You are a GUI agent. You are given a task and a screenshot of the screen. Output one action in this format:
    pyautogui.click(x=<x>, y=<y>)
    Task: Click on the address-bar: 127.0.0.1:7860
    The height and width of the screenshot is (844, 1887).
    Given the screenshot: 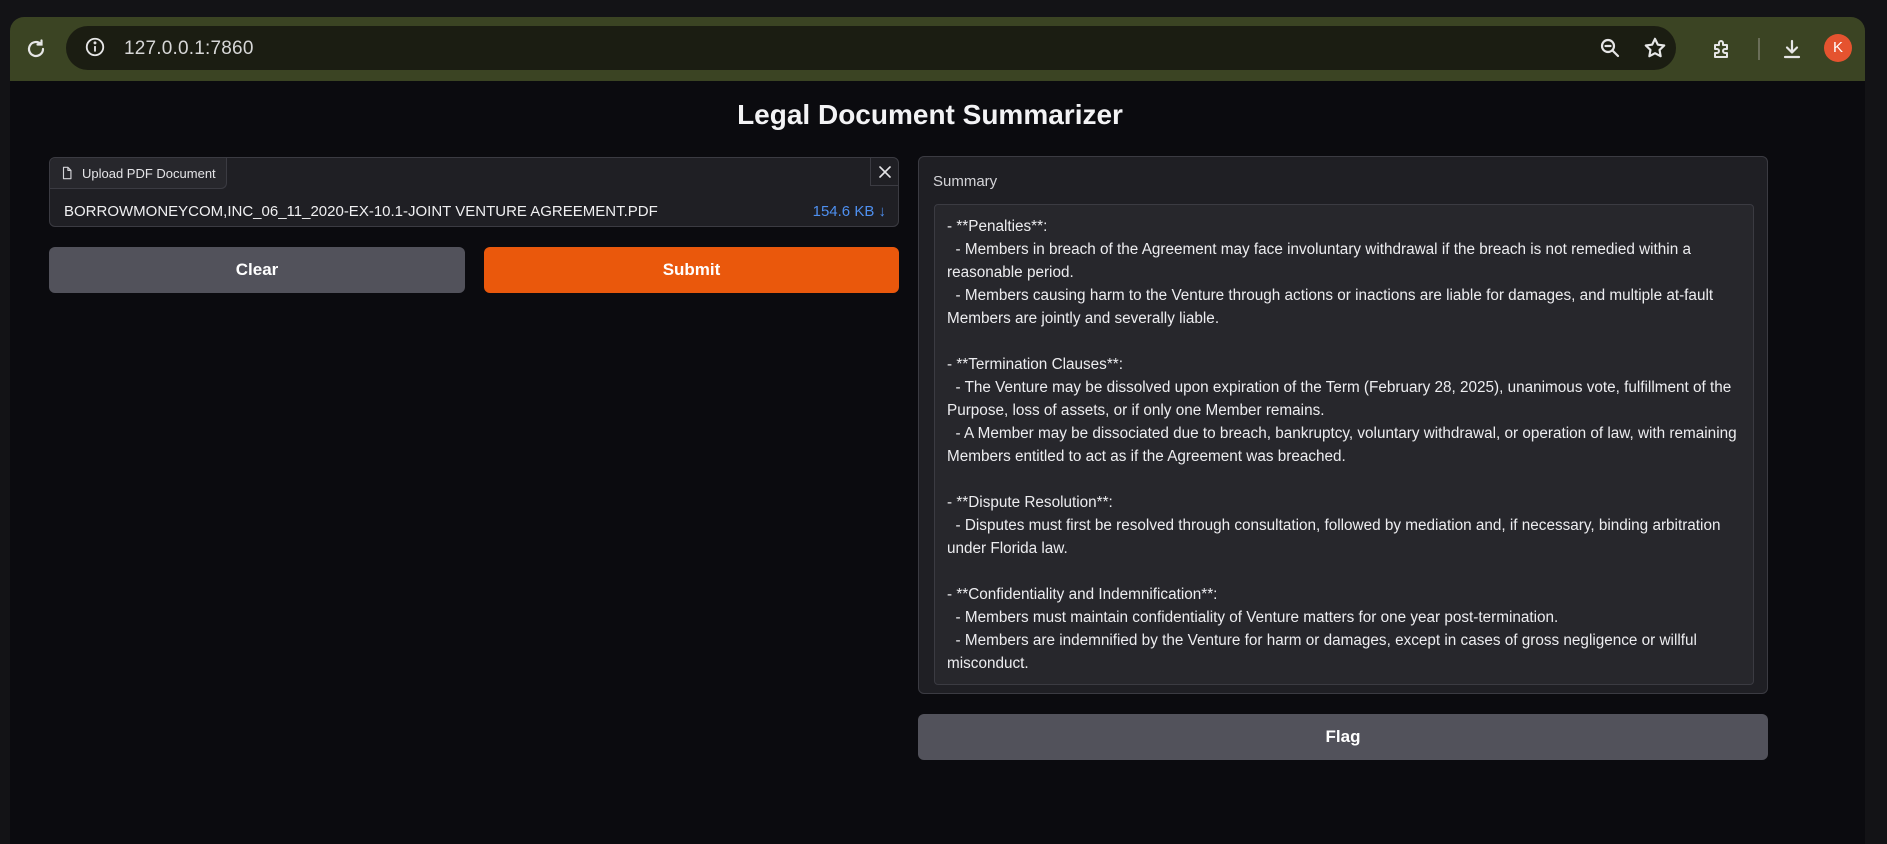 What is the action you would take?
    pyautogui.click(x=871, y=48)
    